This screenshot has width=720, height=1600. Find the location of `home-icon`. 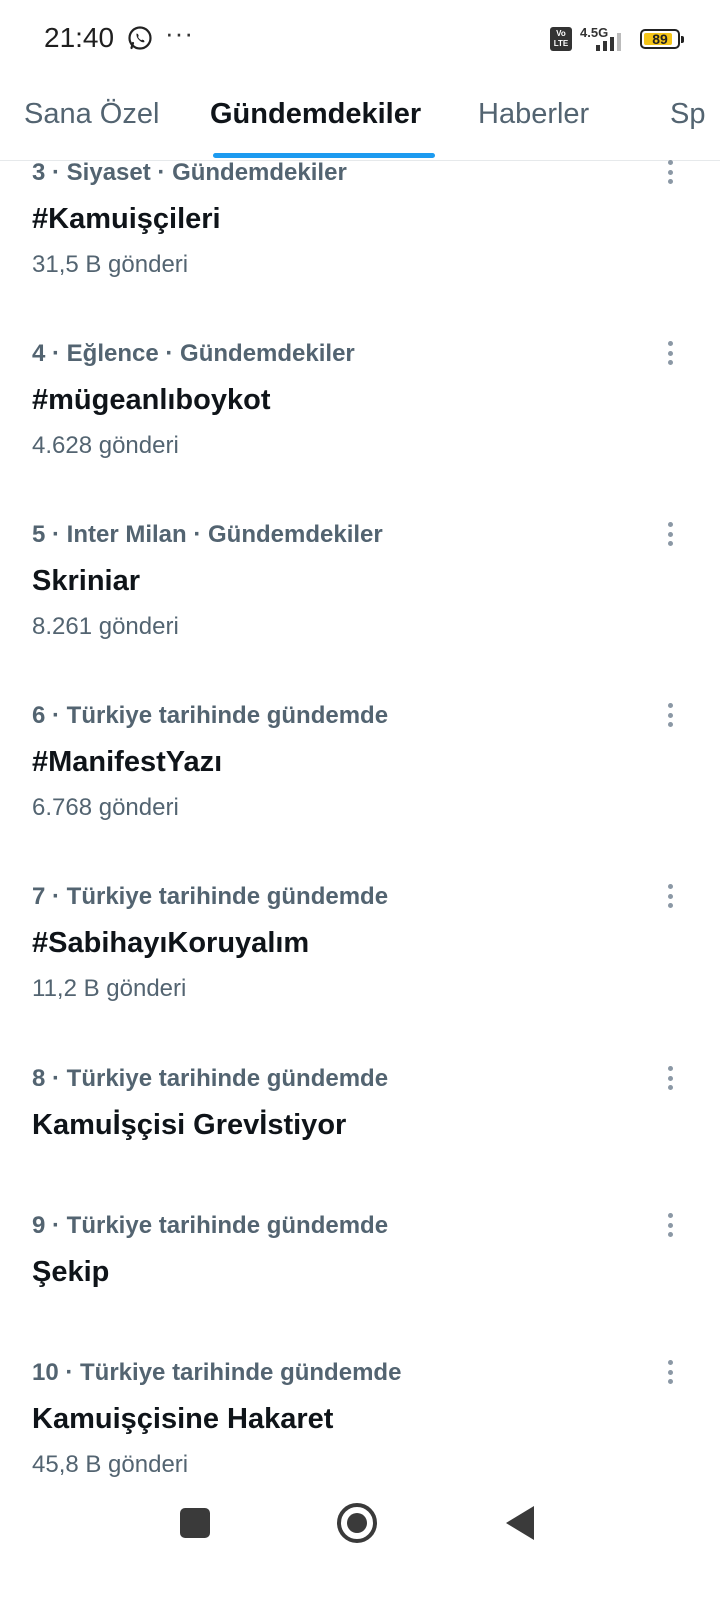

home-icon is located at coordinates (357, 1523).